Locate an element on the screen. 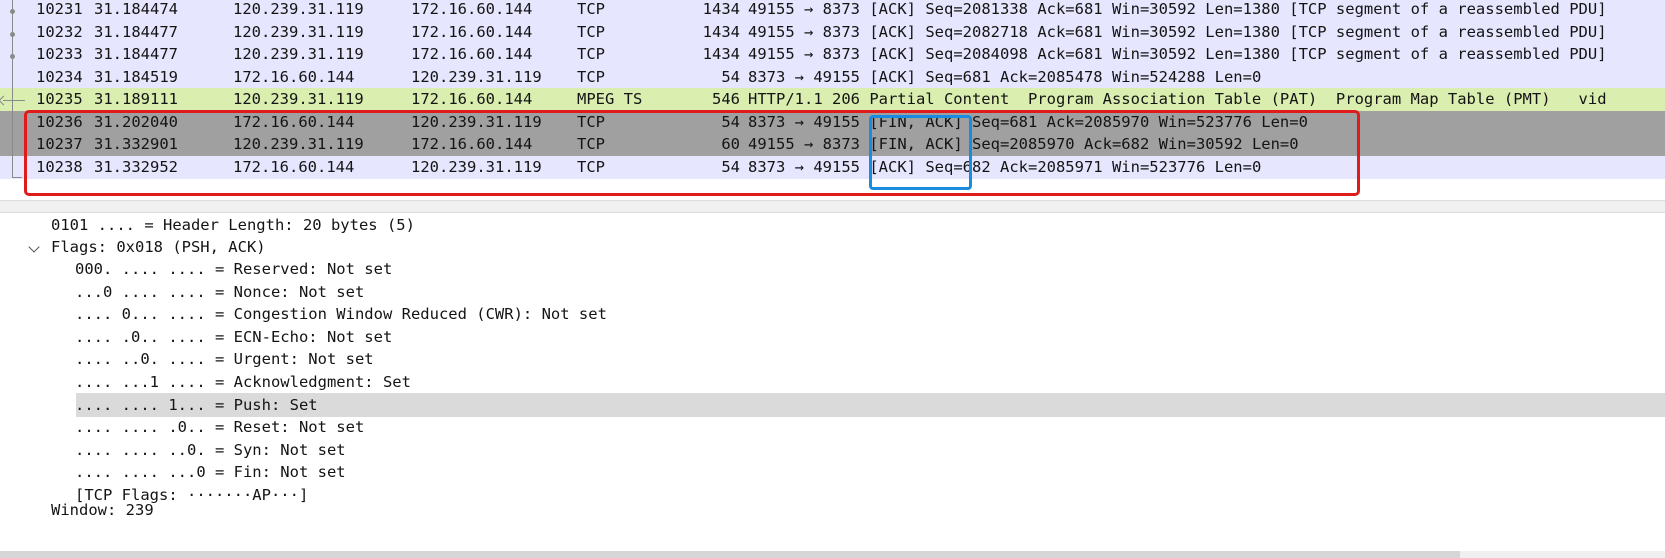 Image resolution: width=1665 pixels, height=558 pixels. packet-number: 10234 is located at coordinates (59, 77).